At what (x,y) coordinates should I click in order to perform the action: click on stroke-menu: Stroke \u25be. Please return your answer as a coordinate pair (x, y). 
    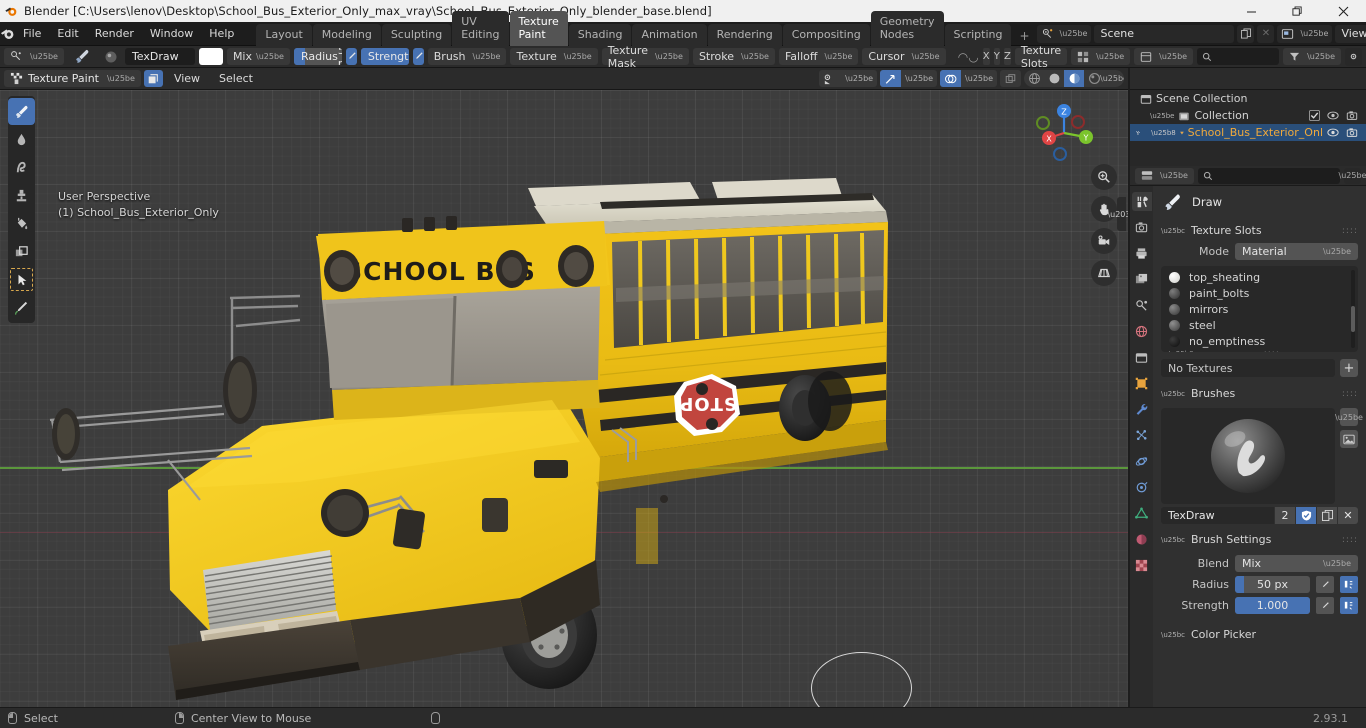
    Looking at the image, I should click on (733, 56).